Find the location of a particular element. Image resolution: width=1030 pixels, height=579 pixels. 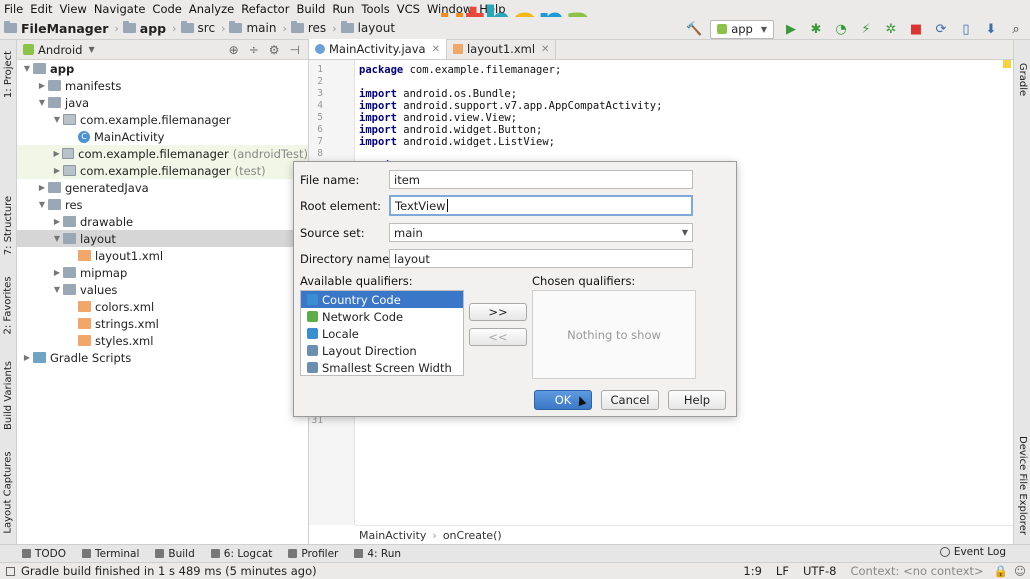

qualifier-item: Layout Direction is located at coordinates (382, 350).